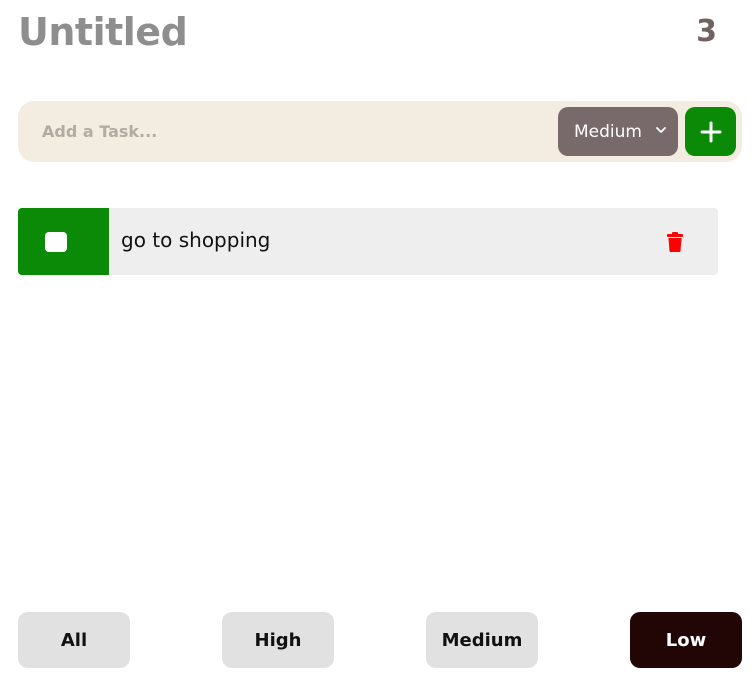  I want to click on add-task-bar: Medium, so click(380, 131).